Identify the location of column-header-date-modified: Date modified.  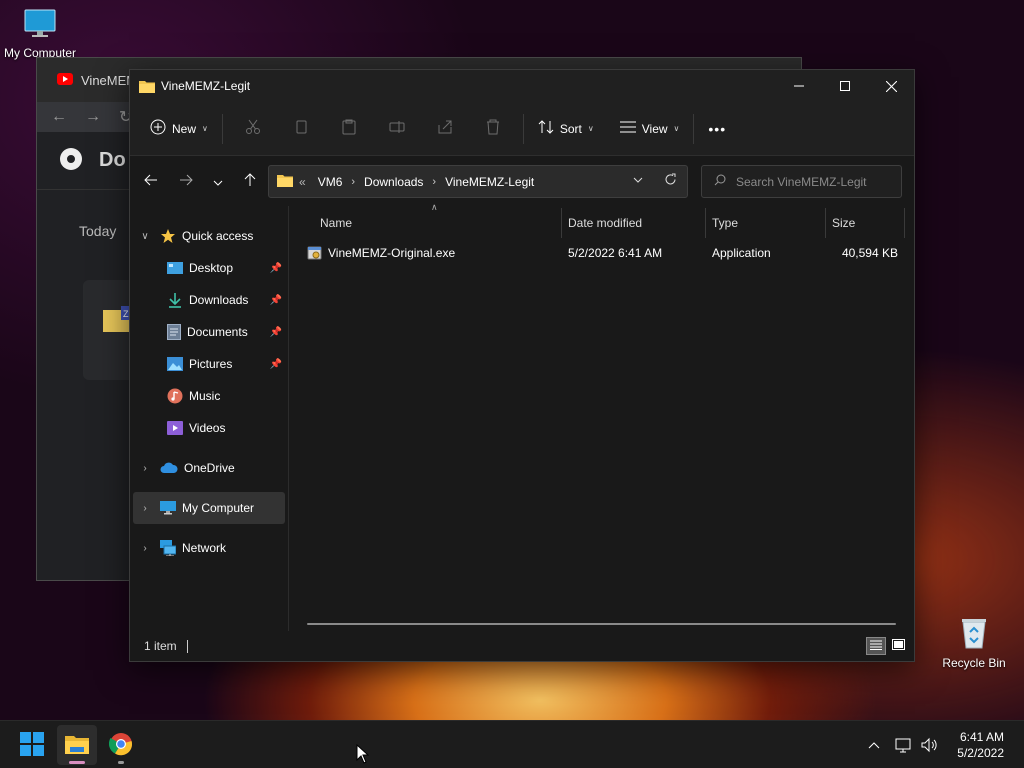
(605, 223).